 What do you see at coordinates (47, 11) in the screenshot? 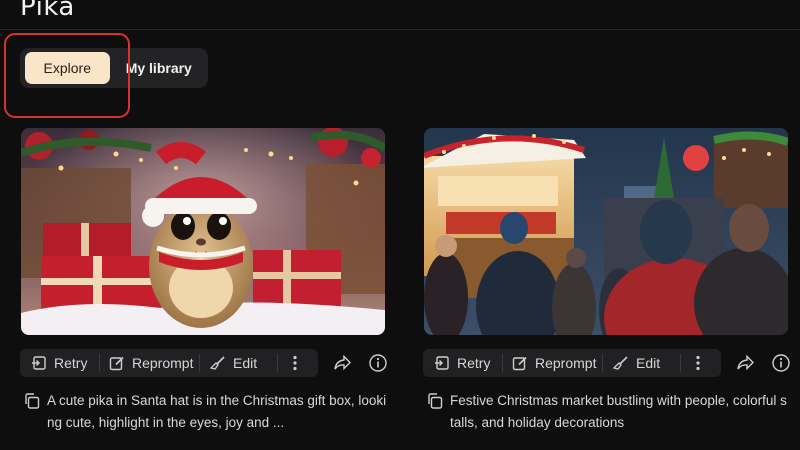
I see `app-logo: Pika` at bounding box center [47, 11].